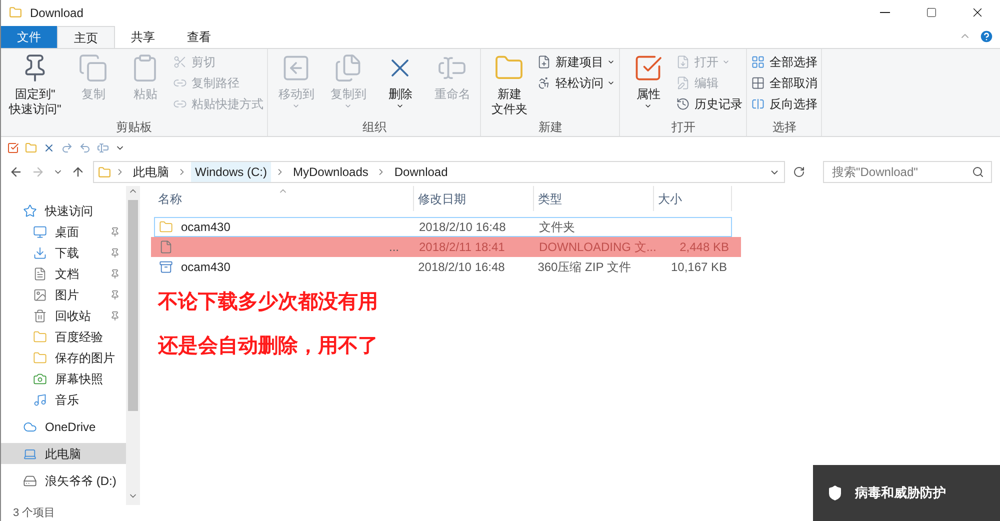 This screenshot has height=521, width=1000. Describe the element at coordinates (443, 267) in the screenshot. I see `file-row: ocam430 2018/2/10 16:48 360压缩 ZIP 文件 10,167 KB` at that location.